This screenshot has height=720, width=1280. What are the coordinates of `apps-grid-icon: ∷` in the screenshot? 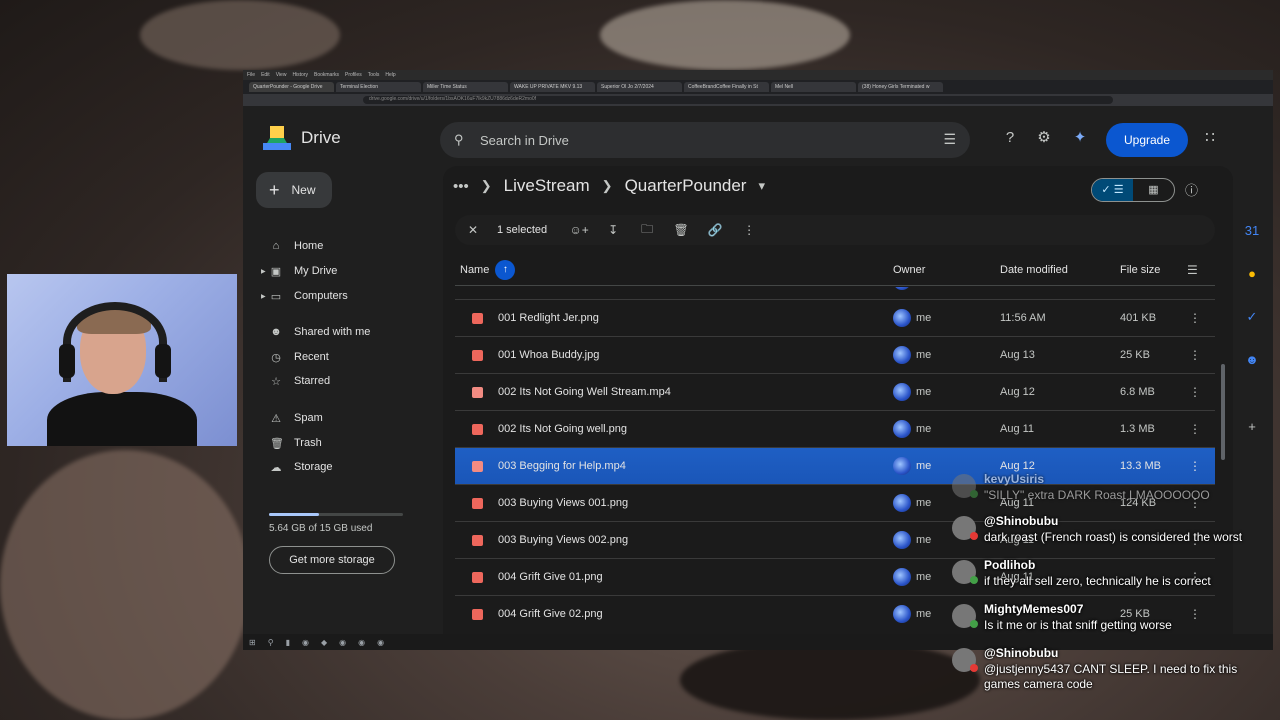 It's located at (1210, 138).